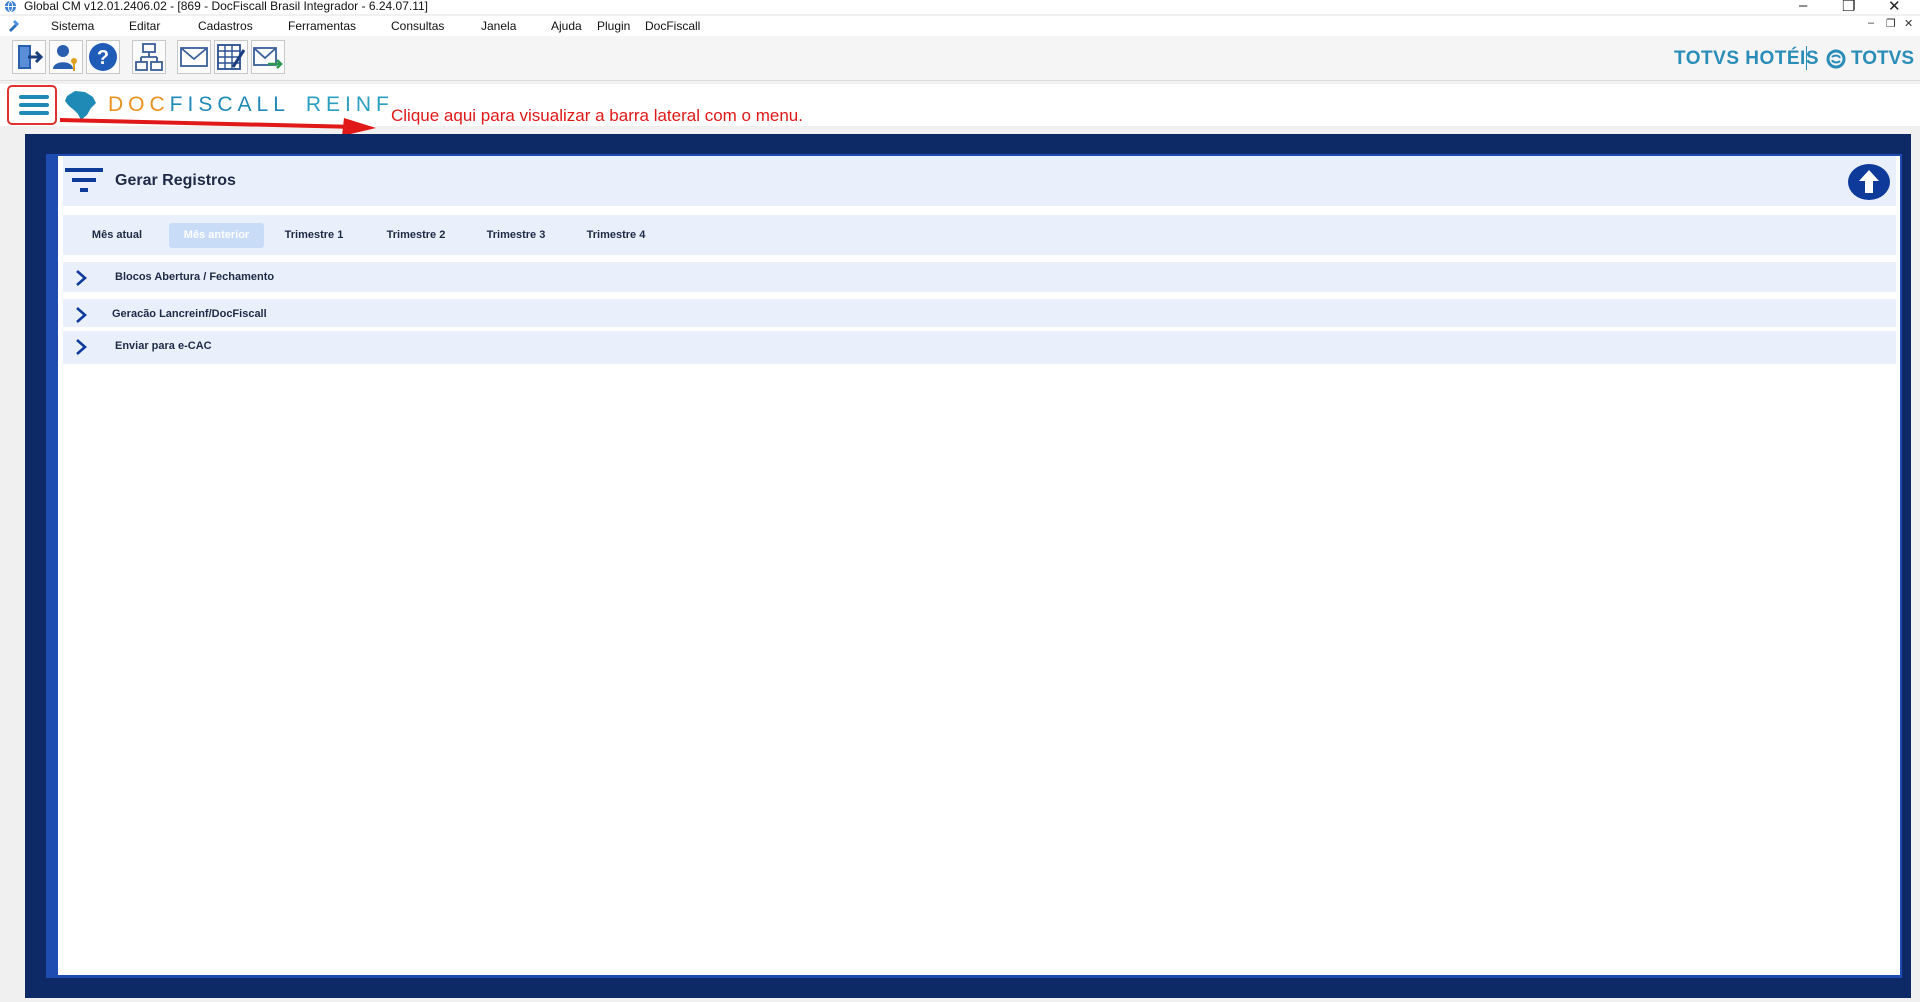 This screenshot has width=1920, height=1002. Describe the element at coordinates (225, 26) in the screenshot. I see `menu-cadastros: Cadastros` at that location.